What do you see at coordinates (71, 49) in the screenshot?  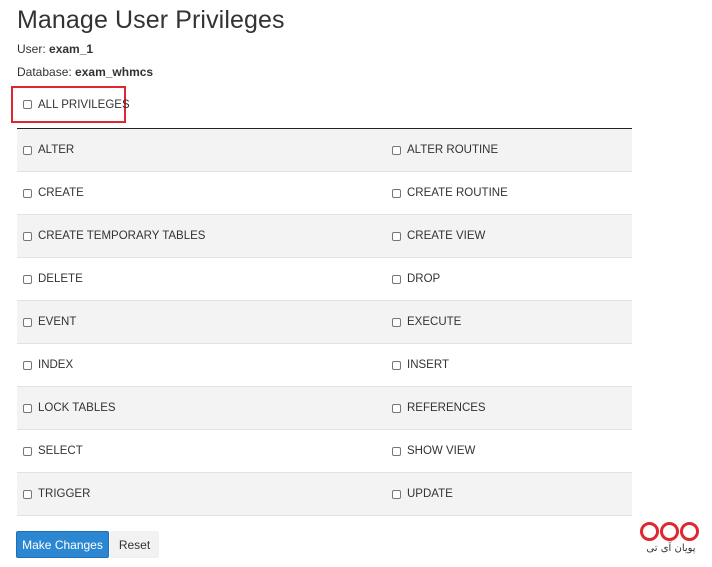 I see `user-value: exam_1` at bounding box center [71, 49].